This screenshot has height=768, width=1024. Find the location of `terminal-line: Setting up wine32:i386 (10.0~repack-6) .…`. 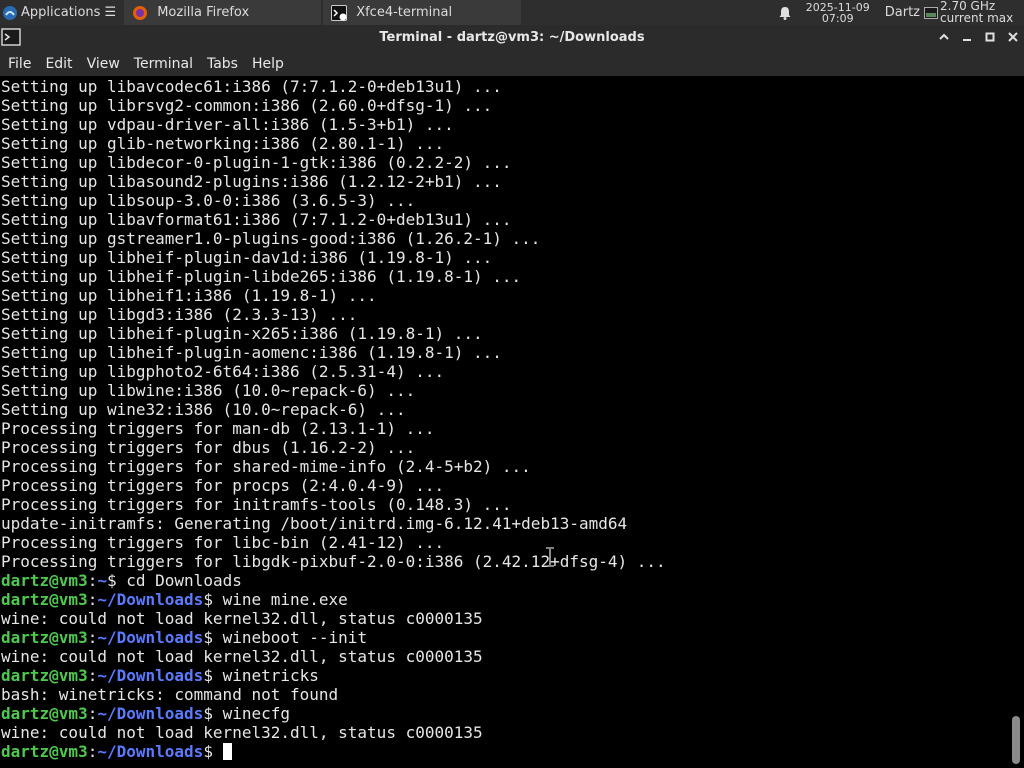

terminal-line: Setting up wine32:i386 (10.0~repack-6) .… is located at coordinates (203, 409).